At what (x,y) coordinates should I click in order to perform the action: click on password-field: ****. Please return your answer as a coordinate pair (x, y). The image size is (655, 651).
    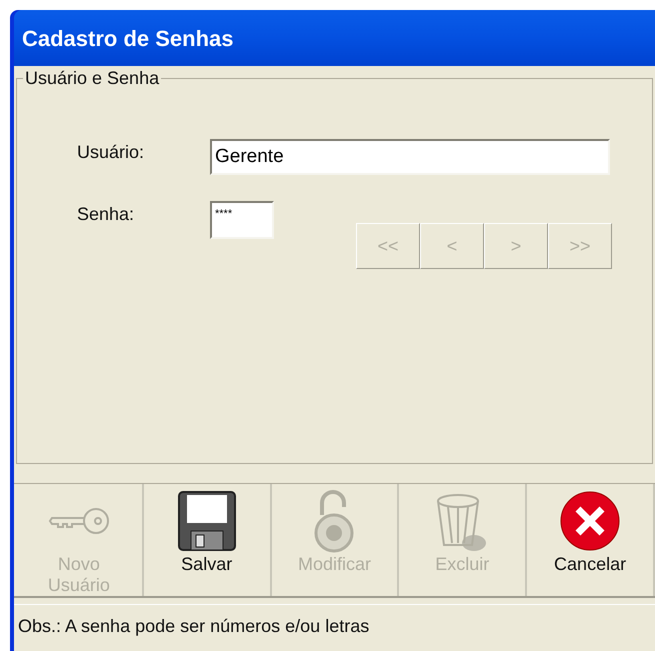
    Looking at the image, I should click on (242, 220).